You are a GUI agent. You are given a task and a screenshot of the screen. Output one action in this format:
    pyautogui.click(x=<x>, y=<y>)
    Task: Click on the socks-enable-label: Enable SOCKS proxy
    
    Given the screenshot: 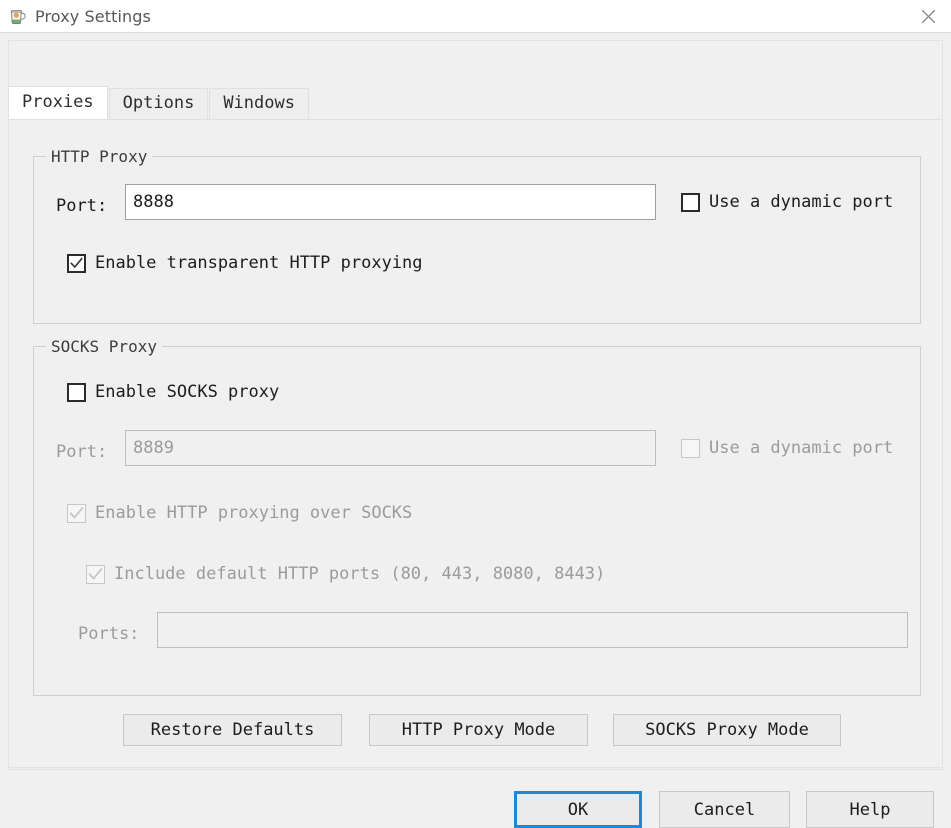 What is the action you would take?
    pyautogui.click(x=187, y=392)
    